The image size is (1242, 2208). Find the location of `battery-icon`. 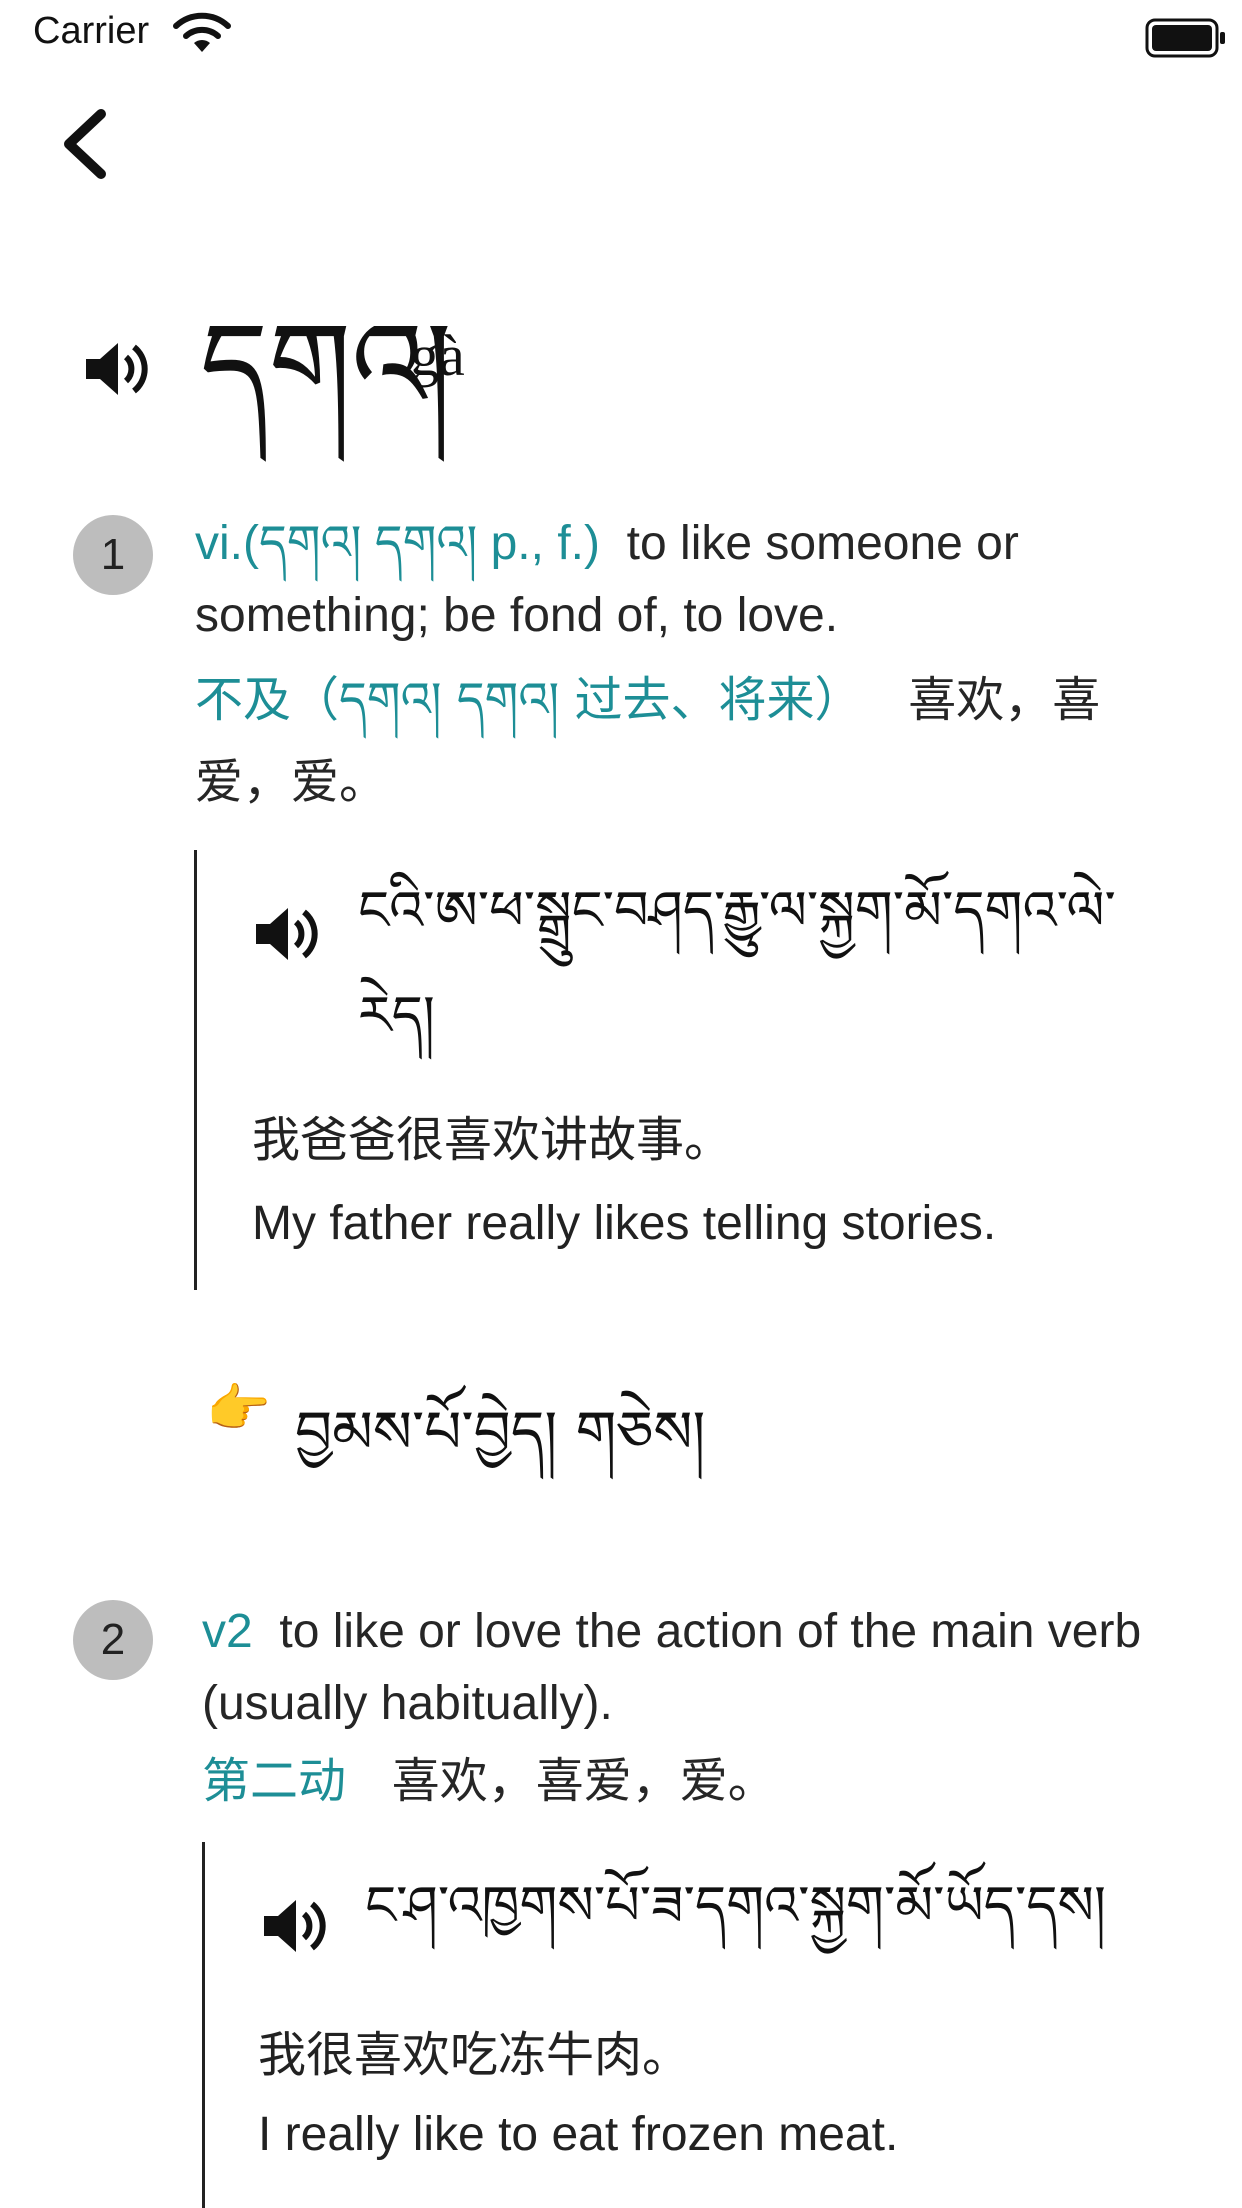

battery-icon is located at coordinates (1185, 38).